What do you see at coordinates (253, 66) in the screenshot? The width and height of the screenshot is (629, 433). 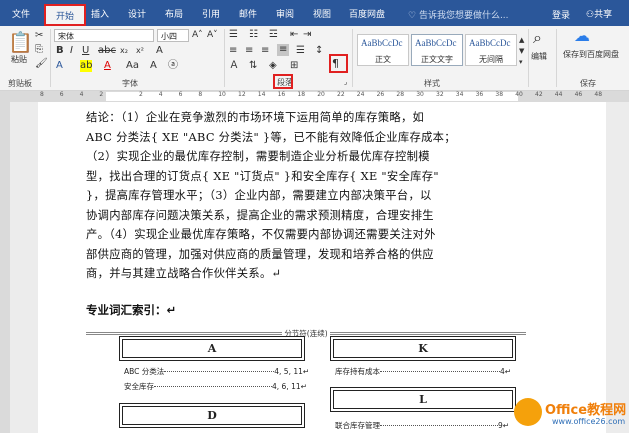 I see `sort-icon: ⇅` at bounding box center [253, 66].